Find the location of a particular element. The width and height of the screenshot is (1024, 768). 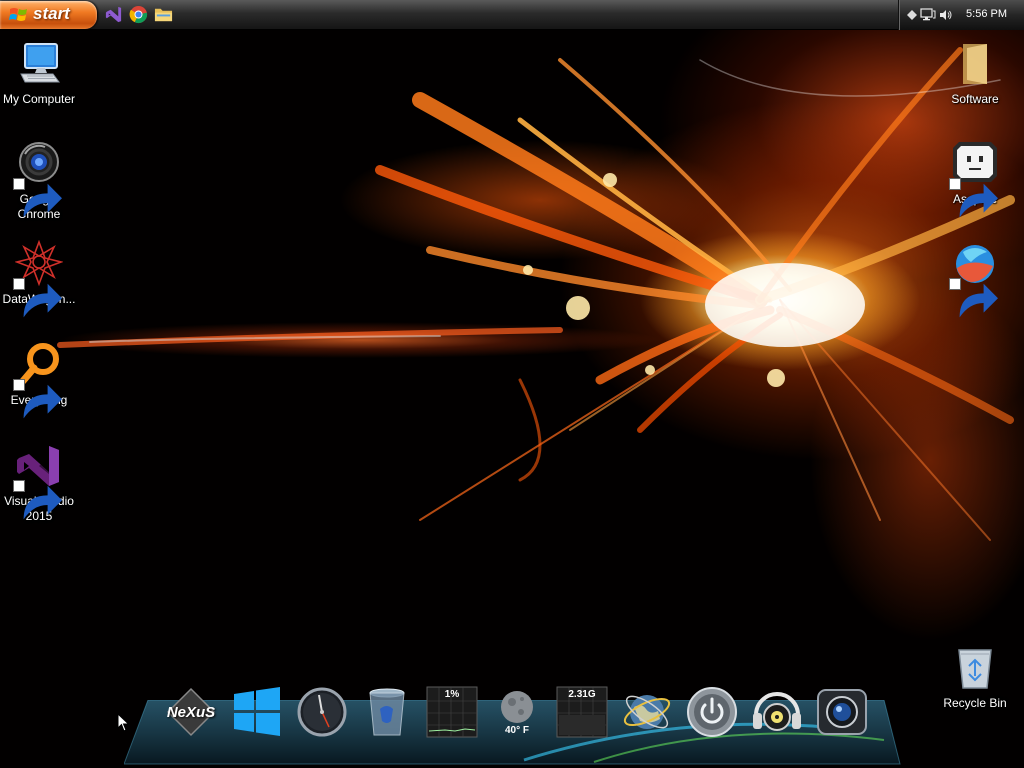

aseprite-icon is located at coordinates (974, 179).